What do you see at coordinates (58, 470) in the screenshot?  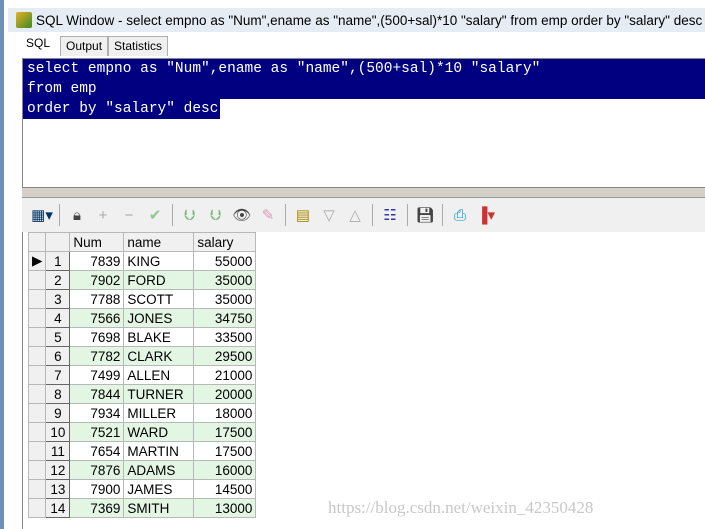 I see `row-number: 12` at bounding box center [58, 470].